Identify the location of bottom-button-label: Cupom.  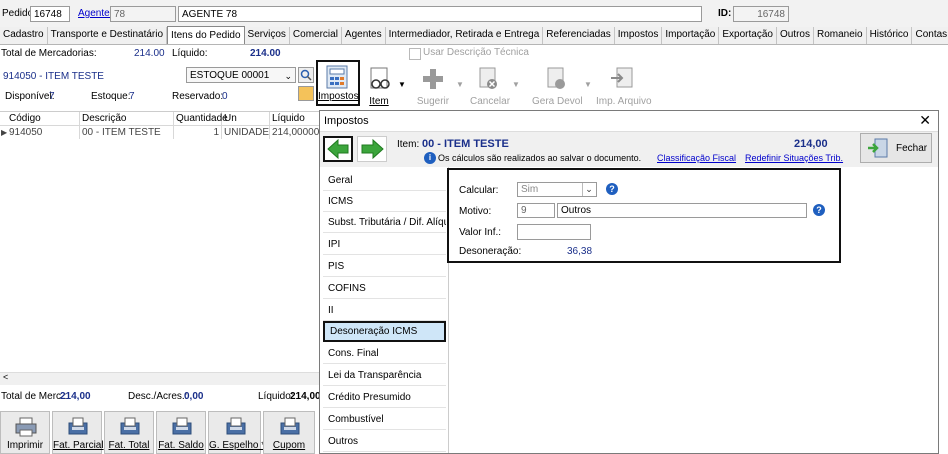
(289, 445).